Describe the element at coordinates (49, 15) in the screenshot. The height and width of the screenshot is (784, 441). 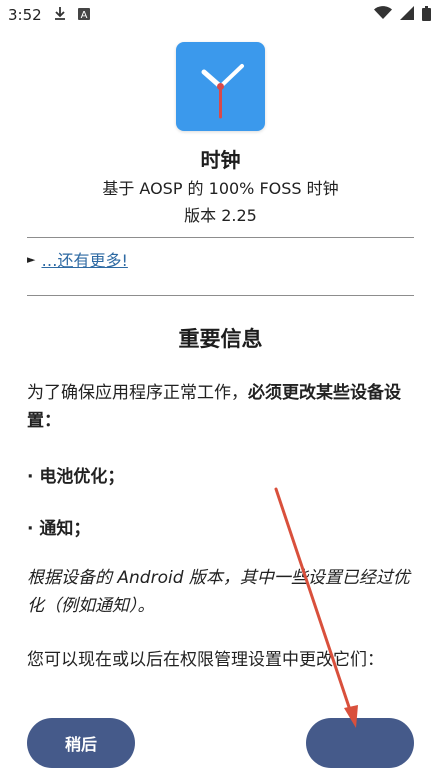
I see `status-left: 3:52 A` at that location.